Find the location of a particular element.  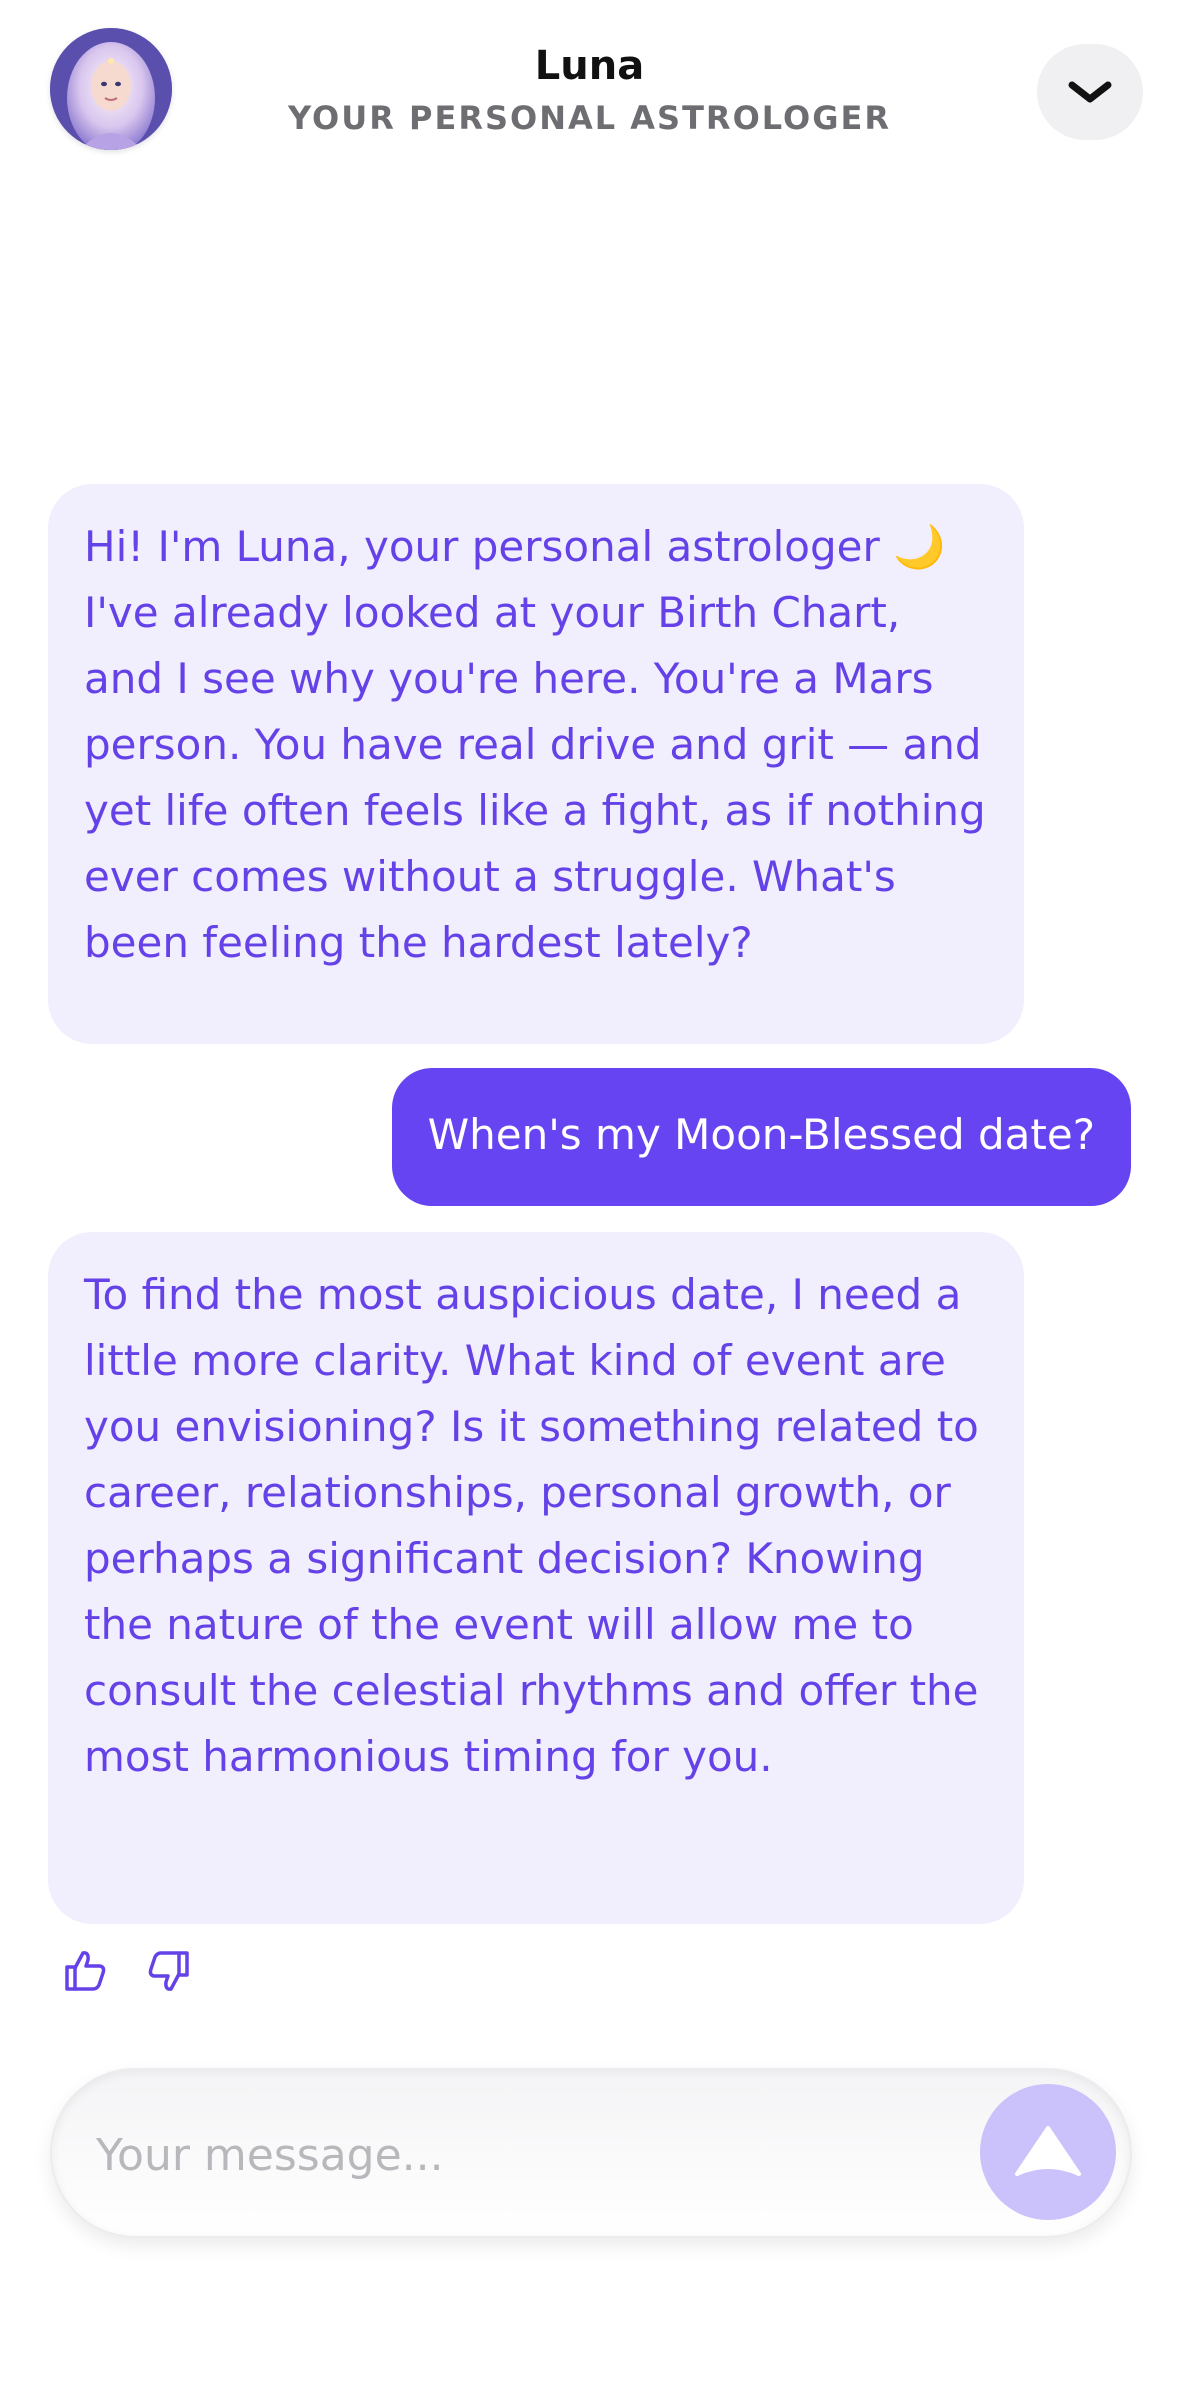

send-arrow-icon is located at coordinates (1048, 2151).